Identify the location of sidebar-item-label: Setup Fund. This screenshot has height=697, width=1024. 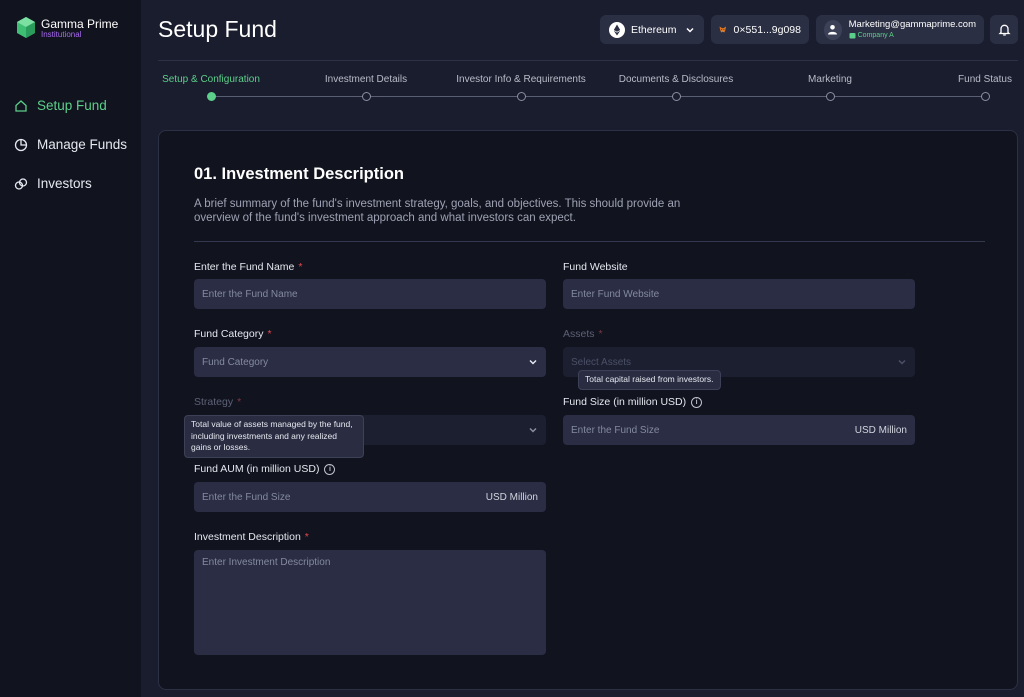
(72, 105).